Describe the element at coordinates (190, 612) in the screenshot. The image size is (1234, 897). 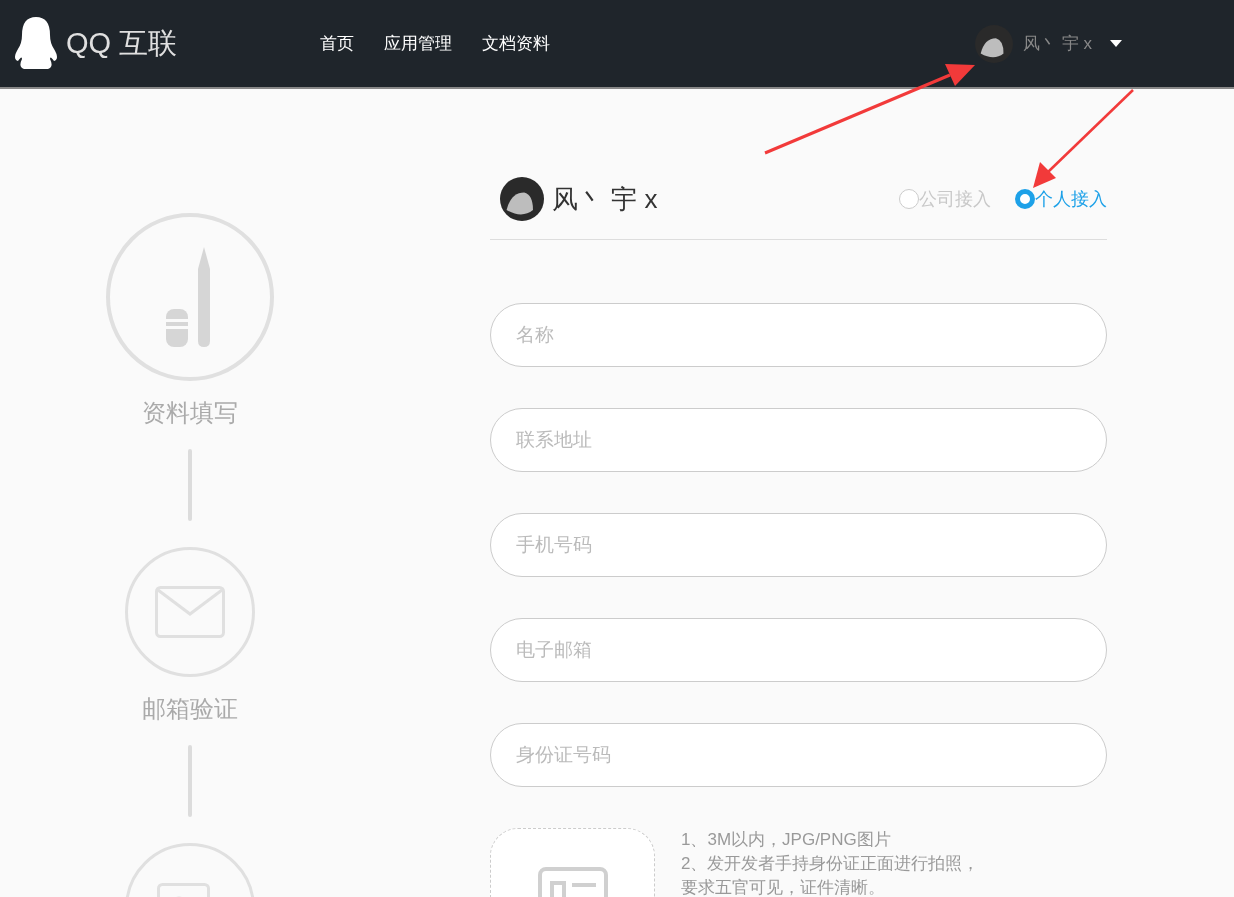
I see `mail-icon` at that location.